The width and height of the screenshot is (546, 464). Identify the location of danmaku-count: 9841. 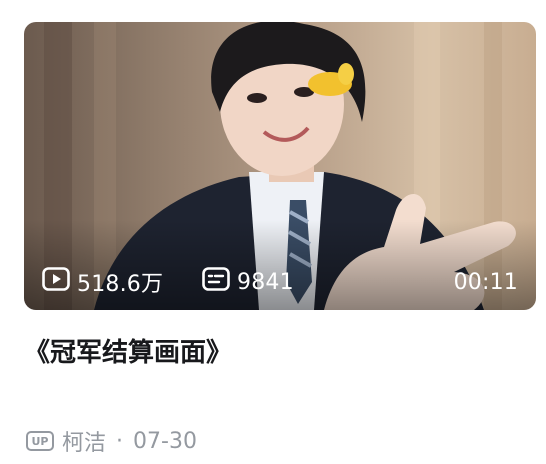
(248, 282).